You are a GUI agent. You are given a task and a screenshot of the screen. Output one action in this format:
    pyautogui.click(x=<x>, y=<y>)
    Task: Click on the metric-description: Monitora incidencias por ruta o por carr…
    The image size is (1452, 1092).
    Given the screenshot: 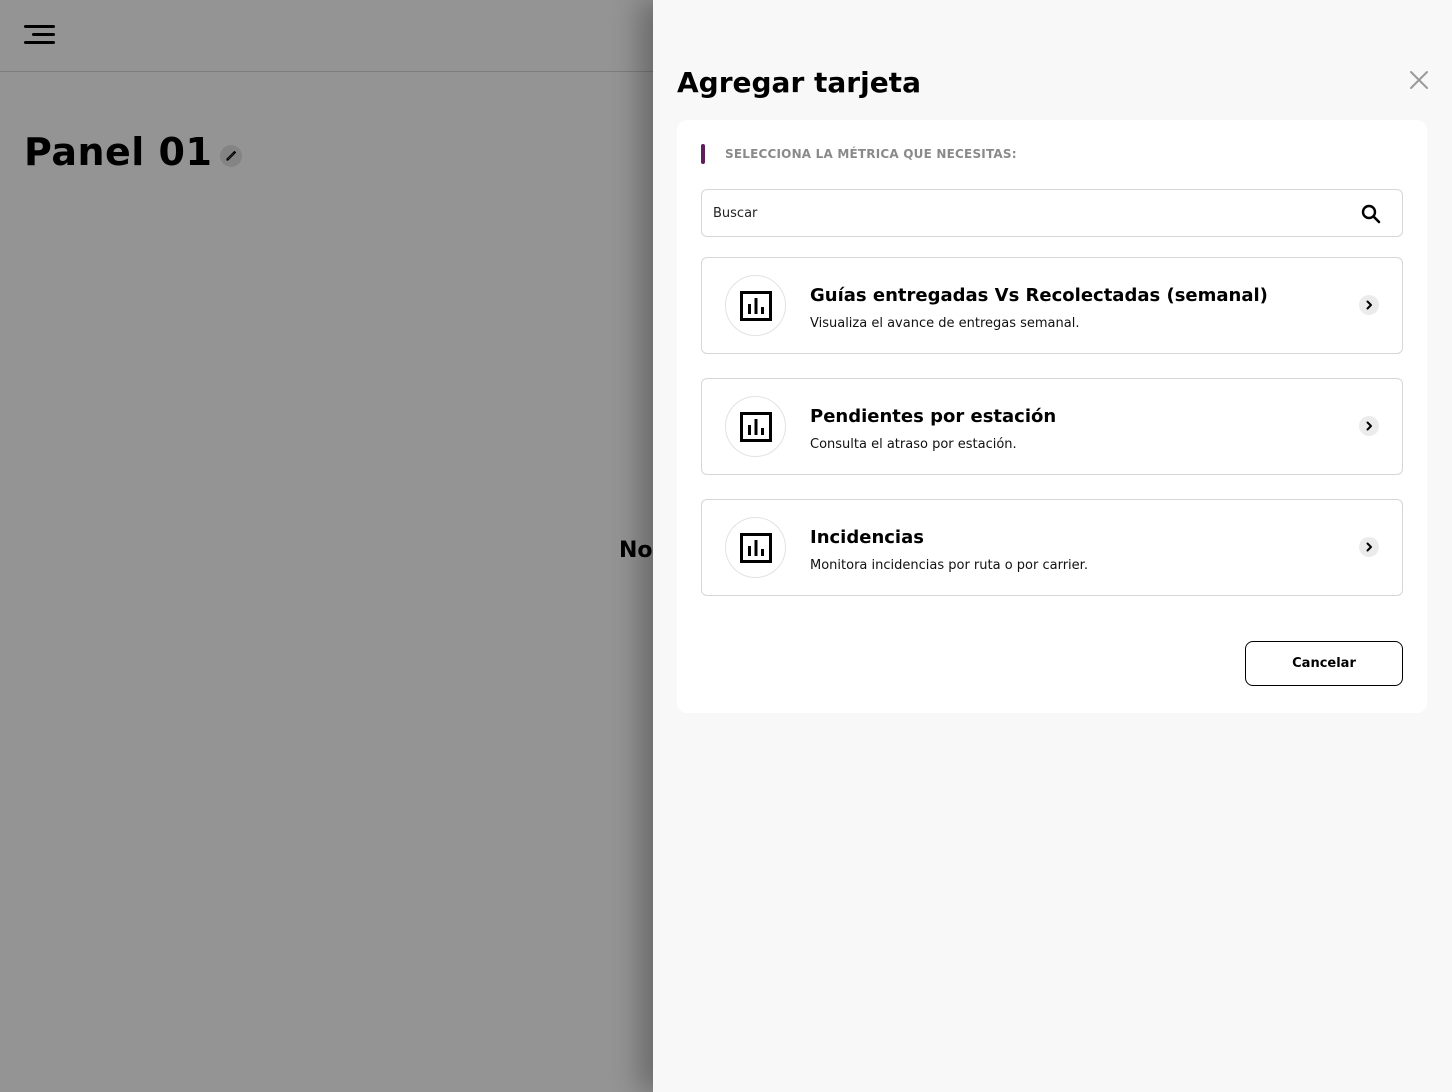 What is the action you would take?
    pyautogui.click(x=949, y=565)
    